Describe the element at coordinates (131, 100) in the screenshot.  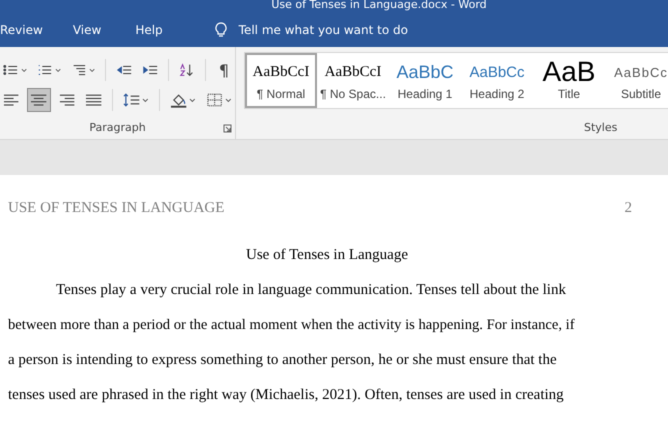
I see `line-spacing-icon` at that location.